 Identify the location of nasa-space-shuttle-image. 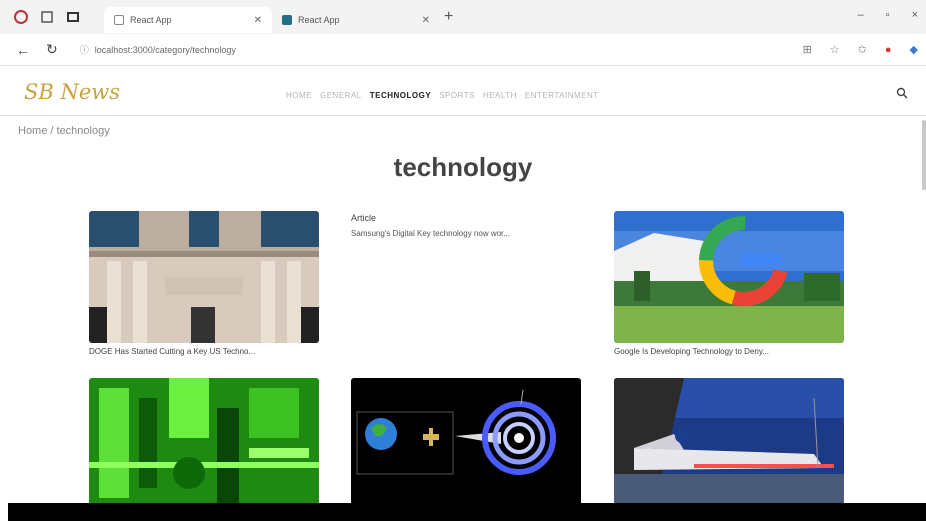
(729, 444).